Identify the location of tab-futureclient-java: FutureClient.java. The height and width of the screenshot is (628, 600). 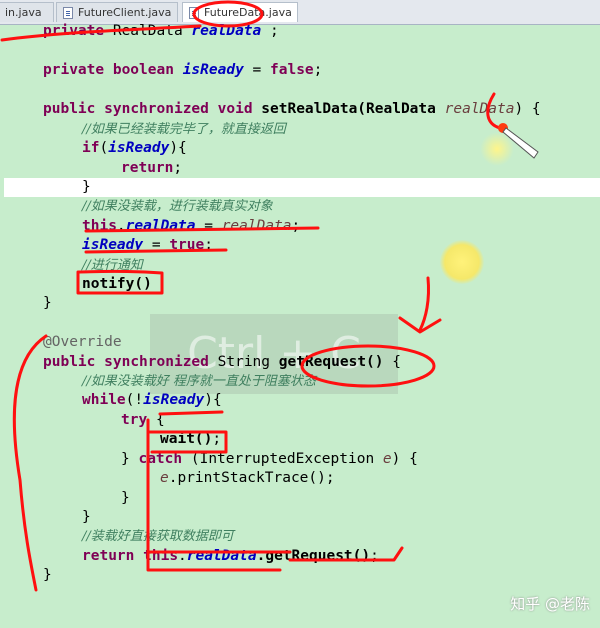
(117, 12).